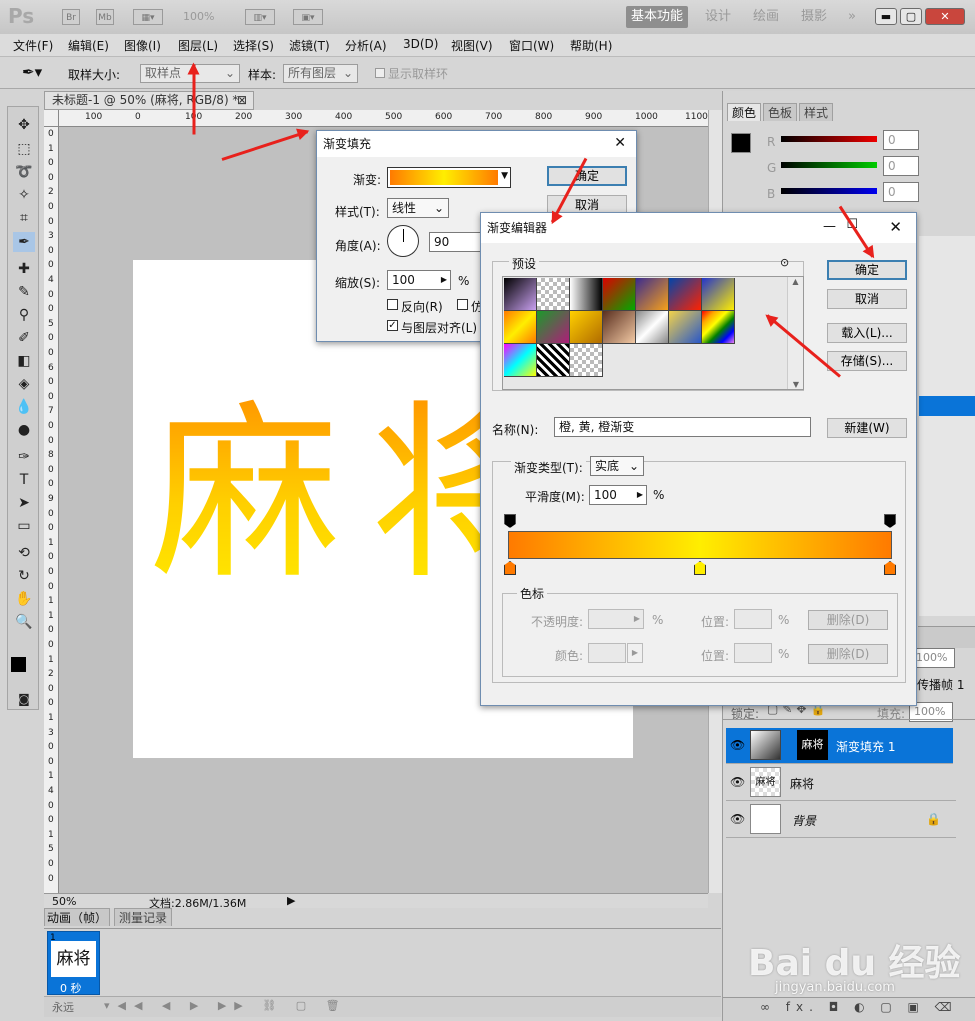 The image size is (975, 1021). Describe the element at coordinates (291, 900) in the screenshot. I see `status-arrow-icon: ▶` at that location.